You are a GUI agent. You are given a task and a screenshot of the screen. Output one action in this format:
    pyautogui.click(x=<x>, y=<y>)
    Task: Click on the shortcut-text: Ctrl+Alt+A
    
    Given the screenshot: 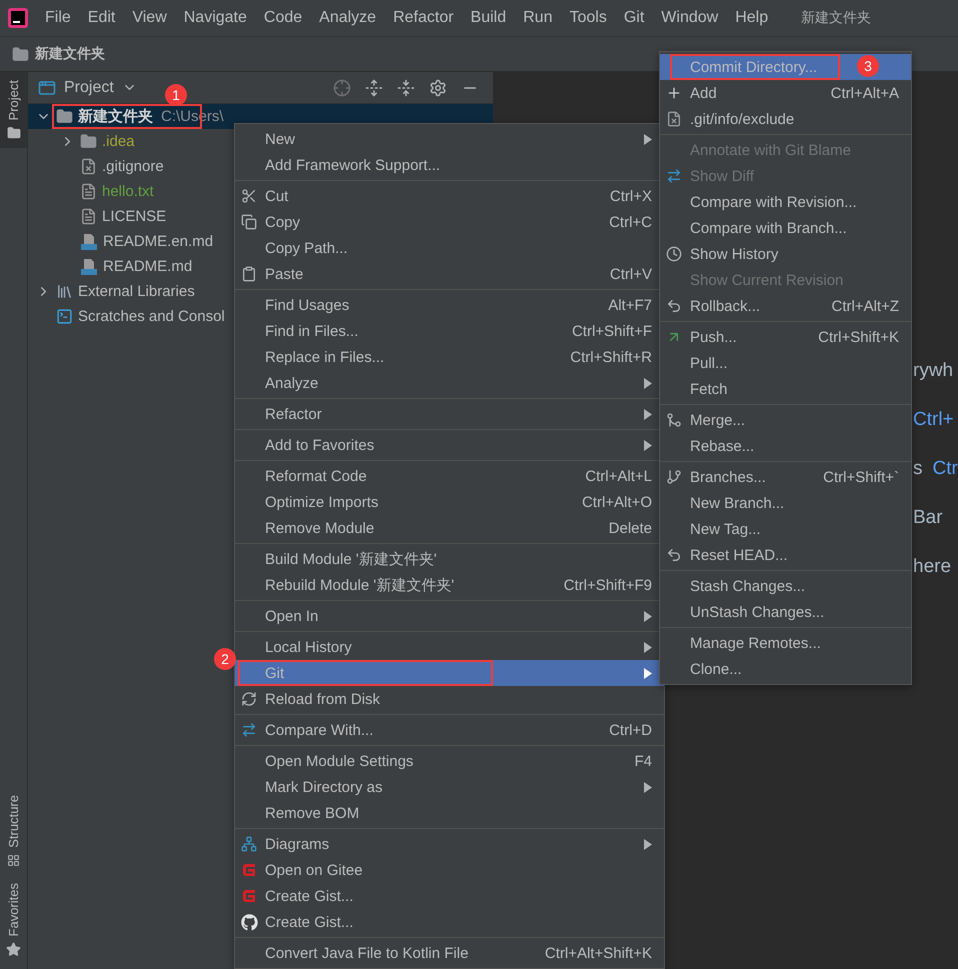 What is the action you would take?
    pyautogui.click(x=864, y=93)
    